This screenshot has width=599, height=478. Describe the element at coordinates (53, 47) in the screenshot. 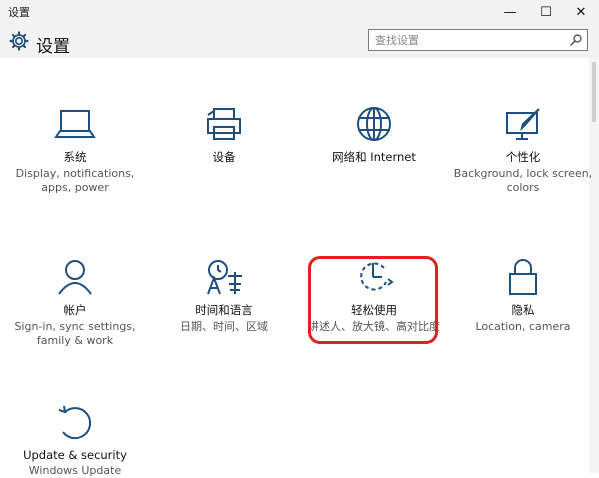

I see `page-title: 设置` at that location.